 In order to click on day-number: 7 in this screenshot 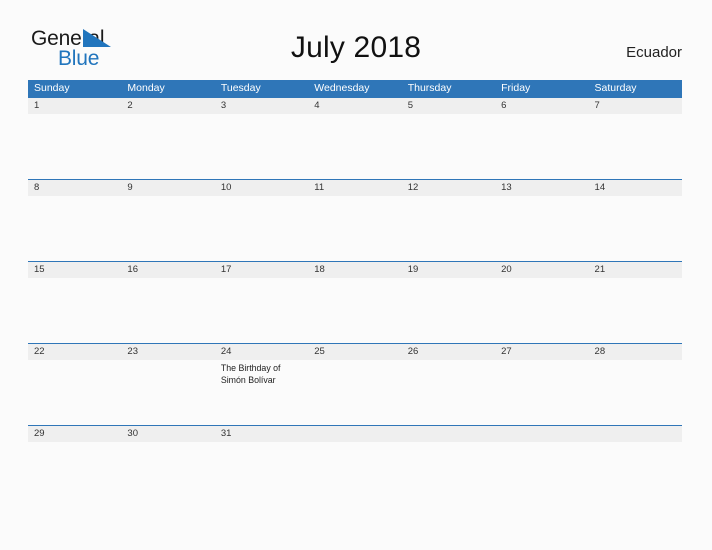, I will do `click(635, 106)`.